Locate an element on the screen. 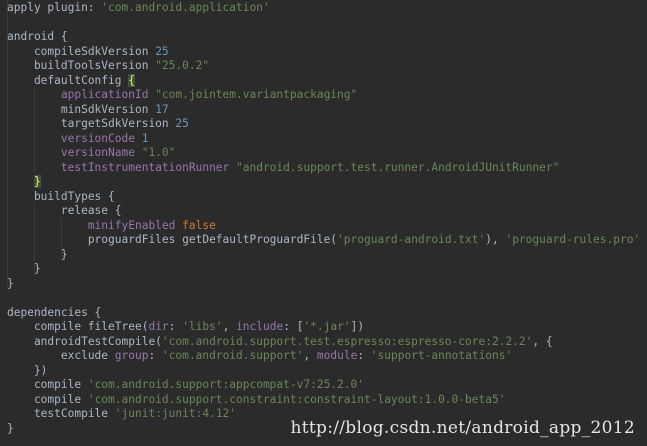 The image size is (647, 446). code-line: minifyEnabled false is located at coordinates (327, 226).